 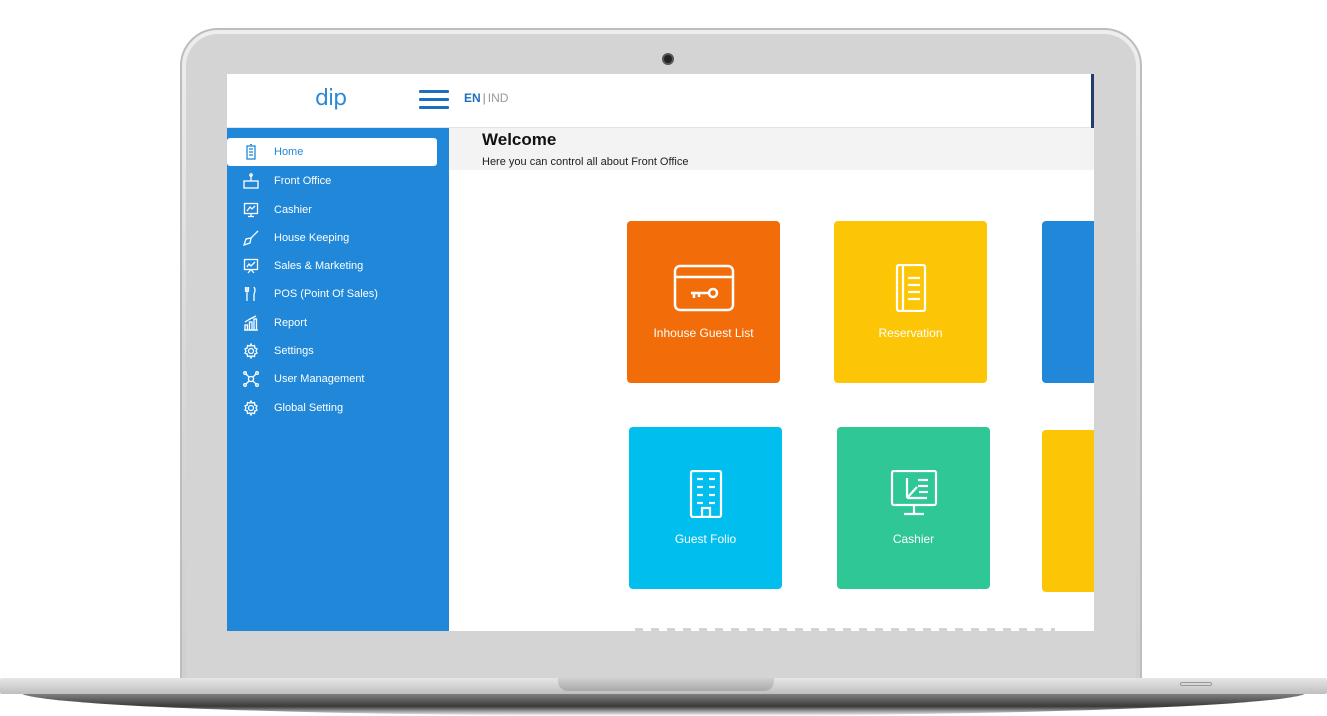 I want to click on laptop-base-shadow, so click(x=663, y=704).